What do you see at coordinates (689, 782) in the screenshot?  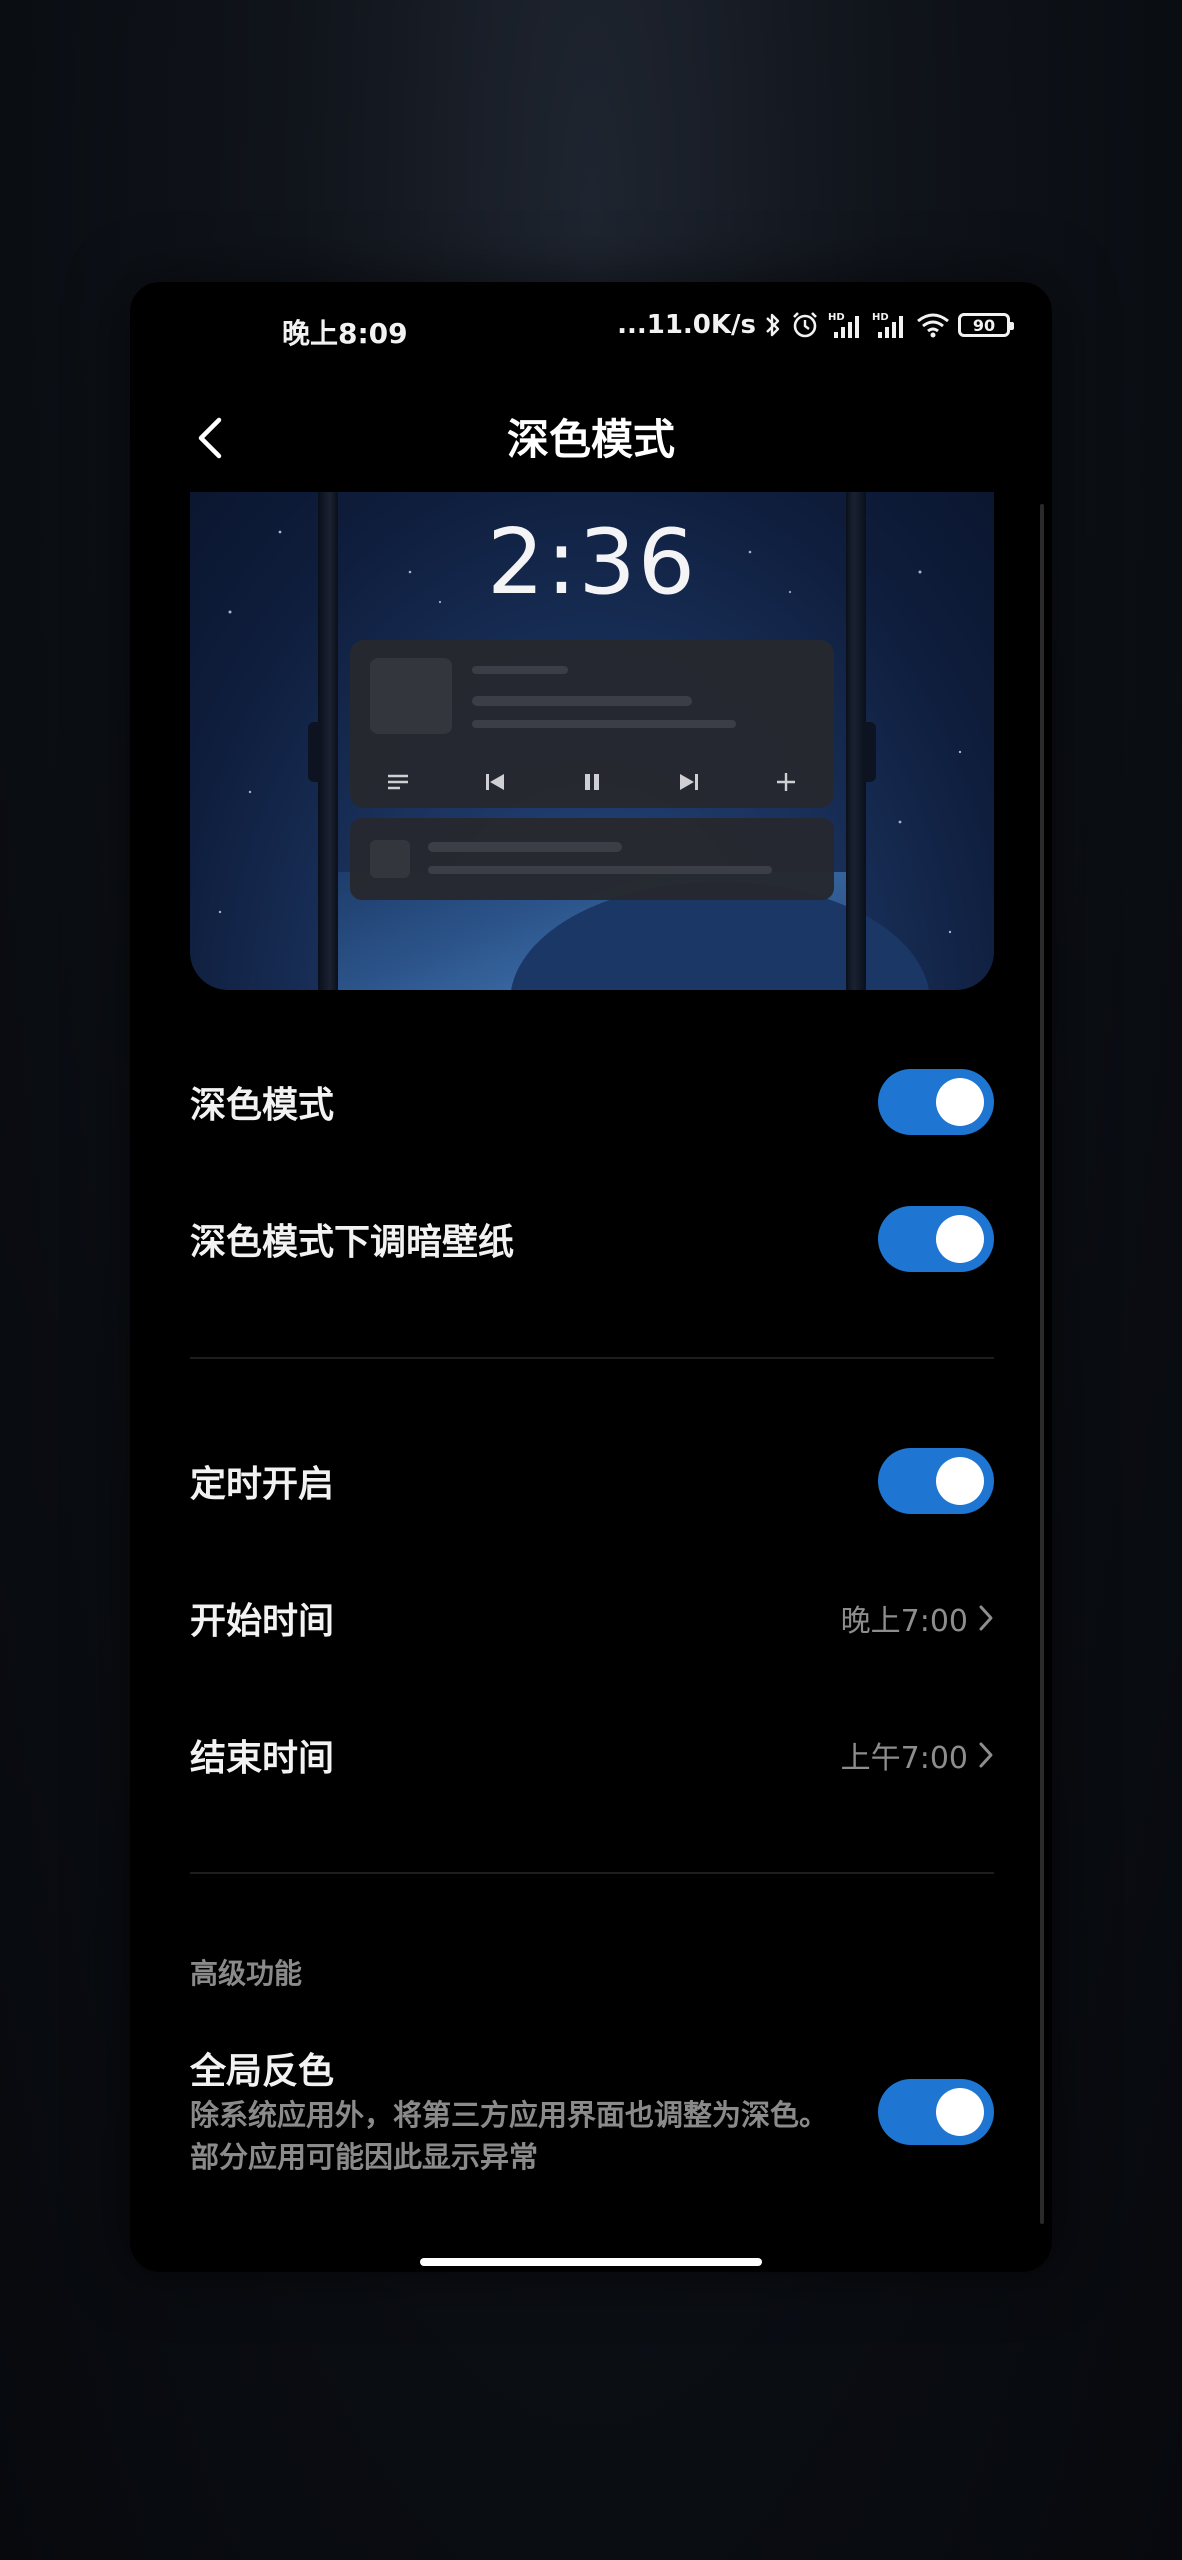 I see `next-icon` at bounding box center [689, 782].